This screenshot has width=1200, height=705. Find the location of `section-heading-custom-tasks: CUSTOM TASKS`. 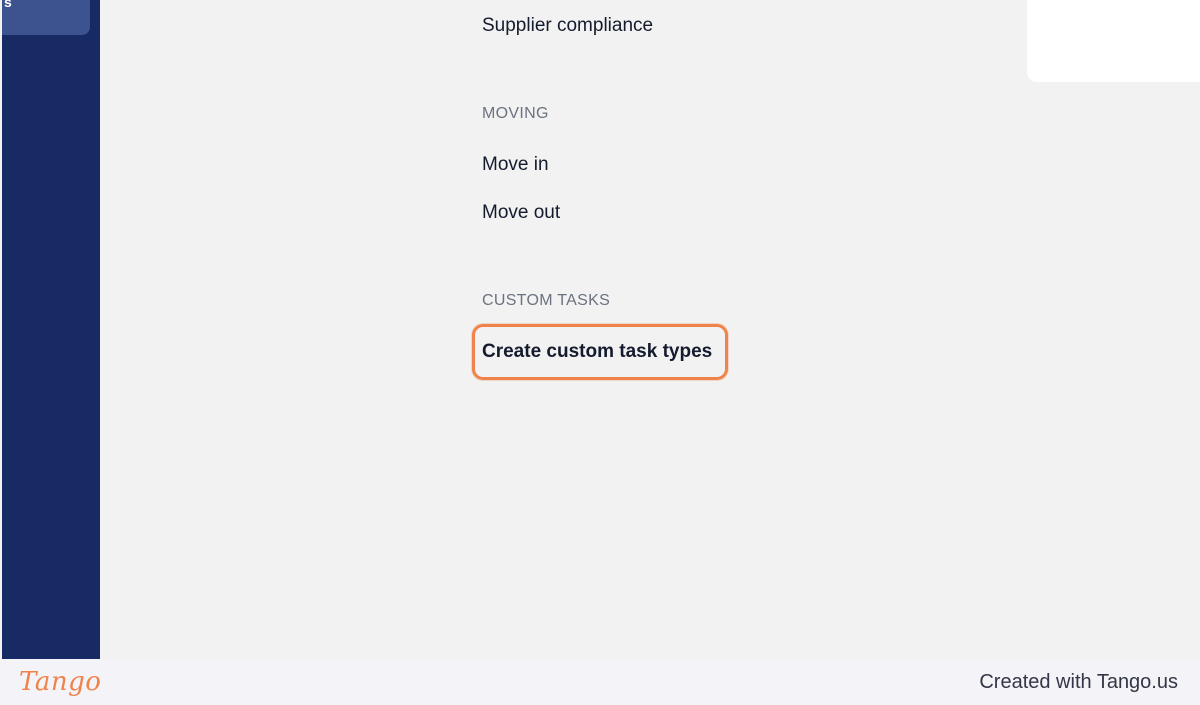

section-heading-custom-tasks: CUSTOM TASKS is located at coordinates (546, 300).